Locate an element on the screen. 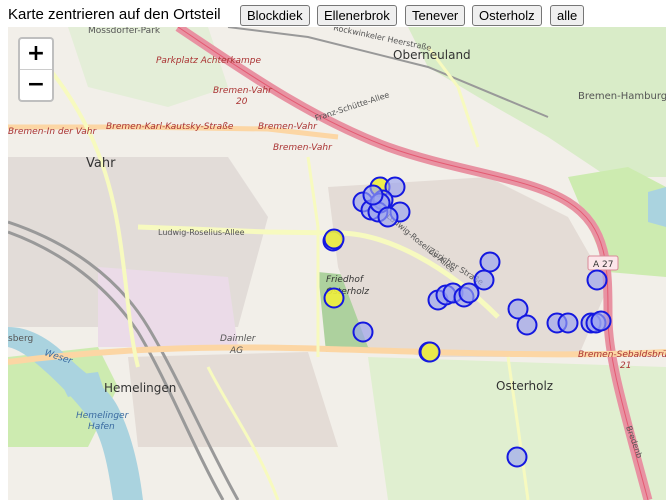  label-oberneuland: Oberneuland is located at coordinates (432, 55).